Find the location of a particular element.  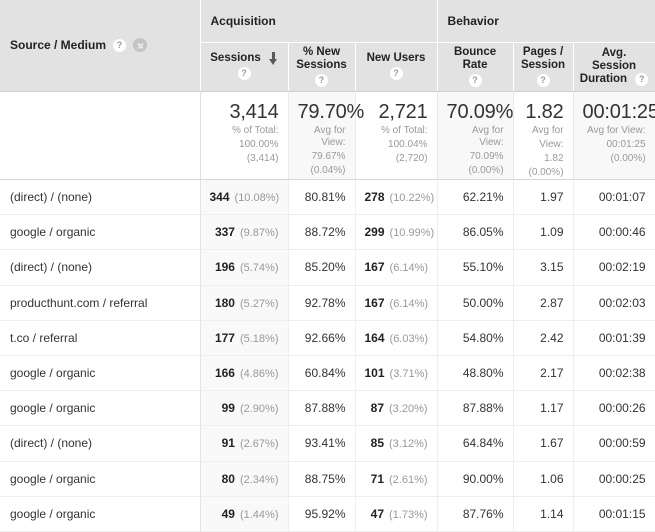

column-header-pages-session: Pages / Session ? is located at coordinates (543, 67).